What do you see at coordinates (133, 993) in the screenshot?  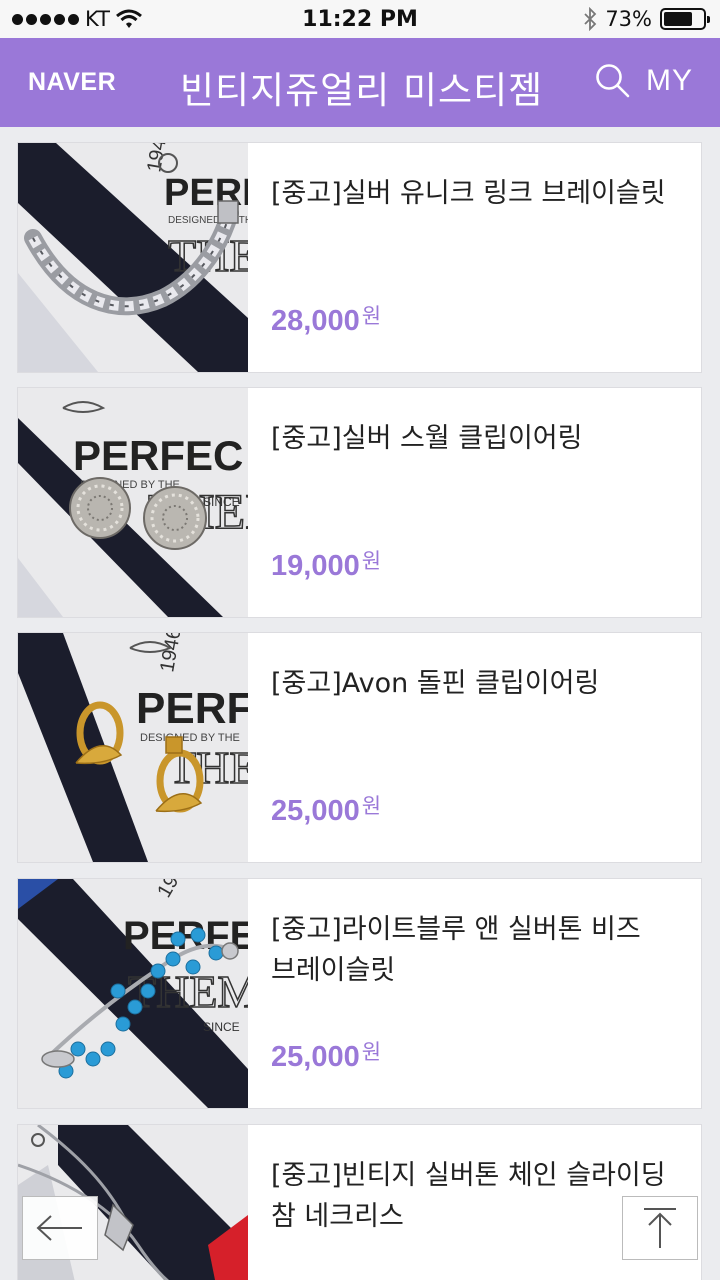 I see `product-image: 1946 PERFEC THEM SINCE` at bounding box center [133, 993].